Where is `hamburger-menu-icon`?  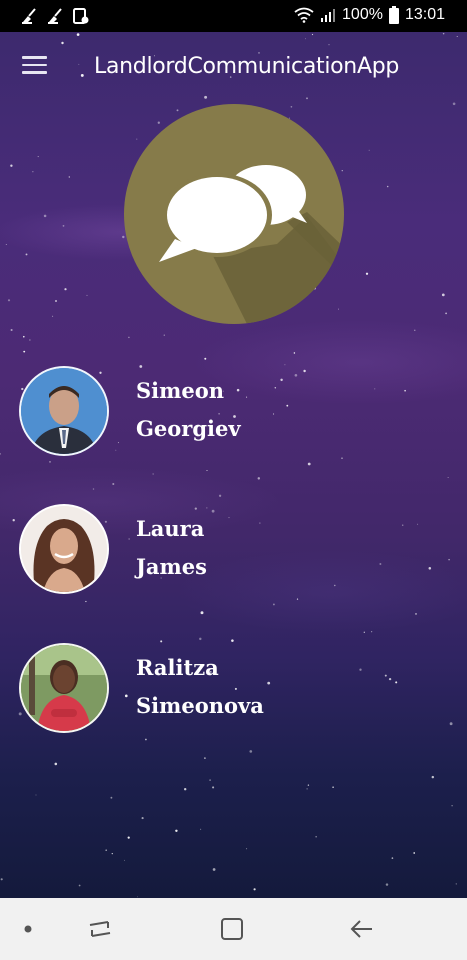 hamburger-menu-icon is located at coordinates (36, 68).